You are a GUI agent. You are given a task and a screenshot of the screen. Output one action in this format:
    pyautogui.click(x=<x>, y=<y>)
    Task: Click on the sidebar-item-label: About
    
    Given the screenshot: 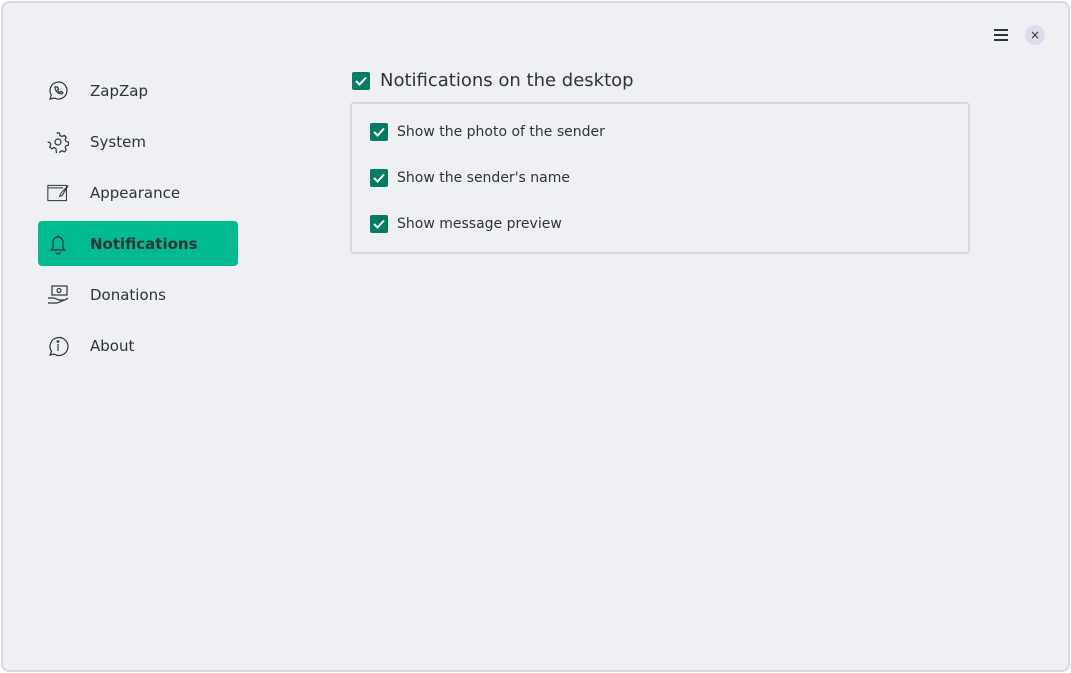 What is the action you would take?
    pyautogui.click(x=112, y=345)
    